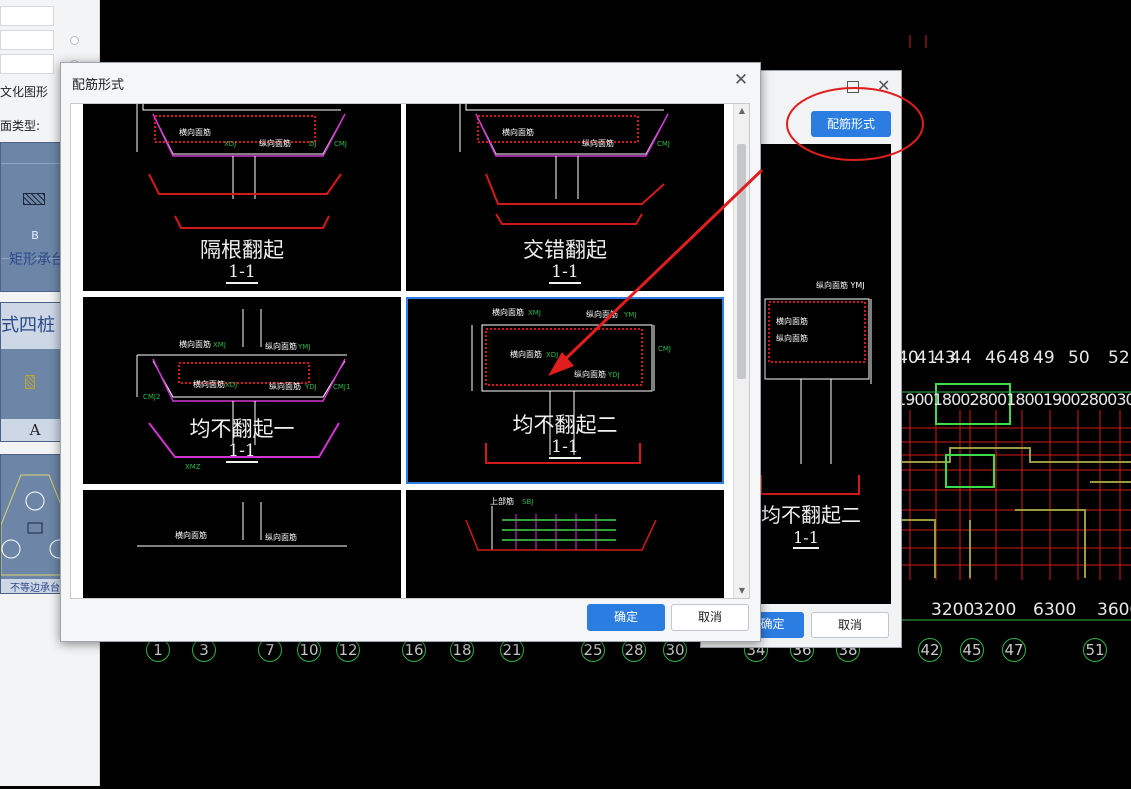  Describe the element at coordinates (565, 197) in the screenshot. I see `option-tile-staggered: 横向面筋 纵向面筋 CMJ 交错翻起 1-1` at that location.